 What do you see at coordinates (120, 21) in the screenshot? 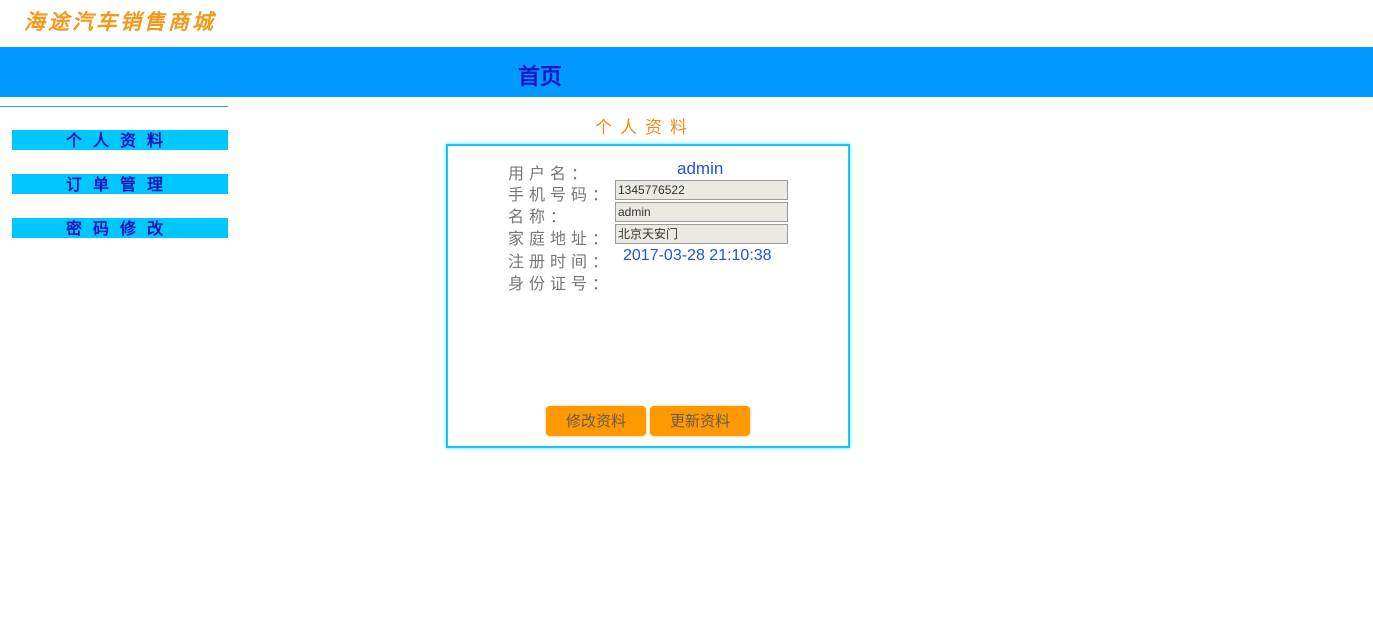
I see `site-logo: 海途汽车销售商城` at bounding box center [120, 21].